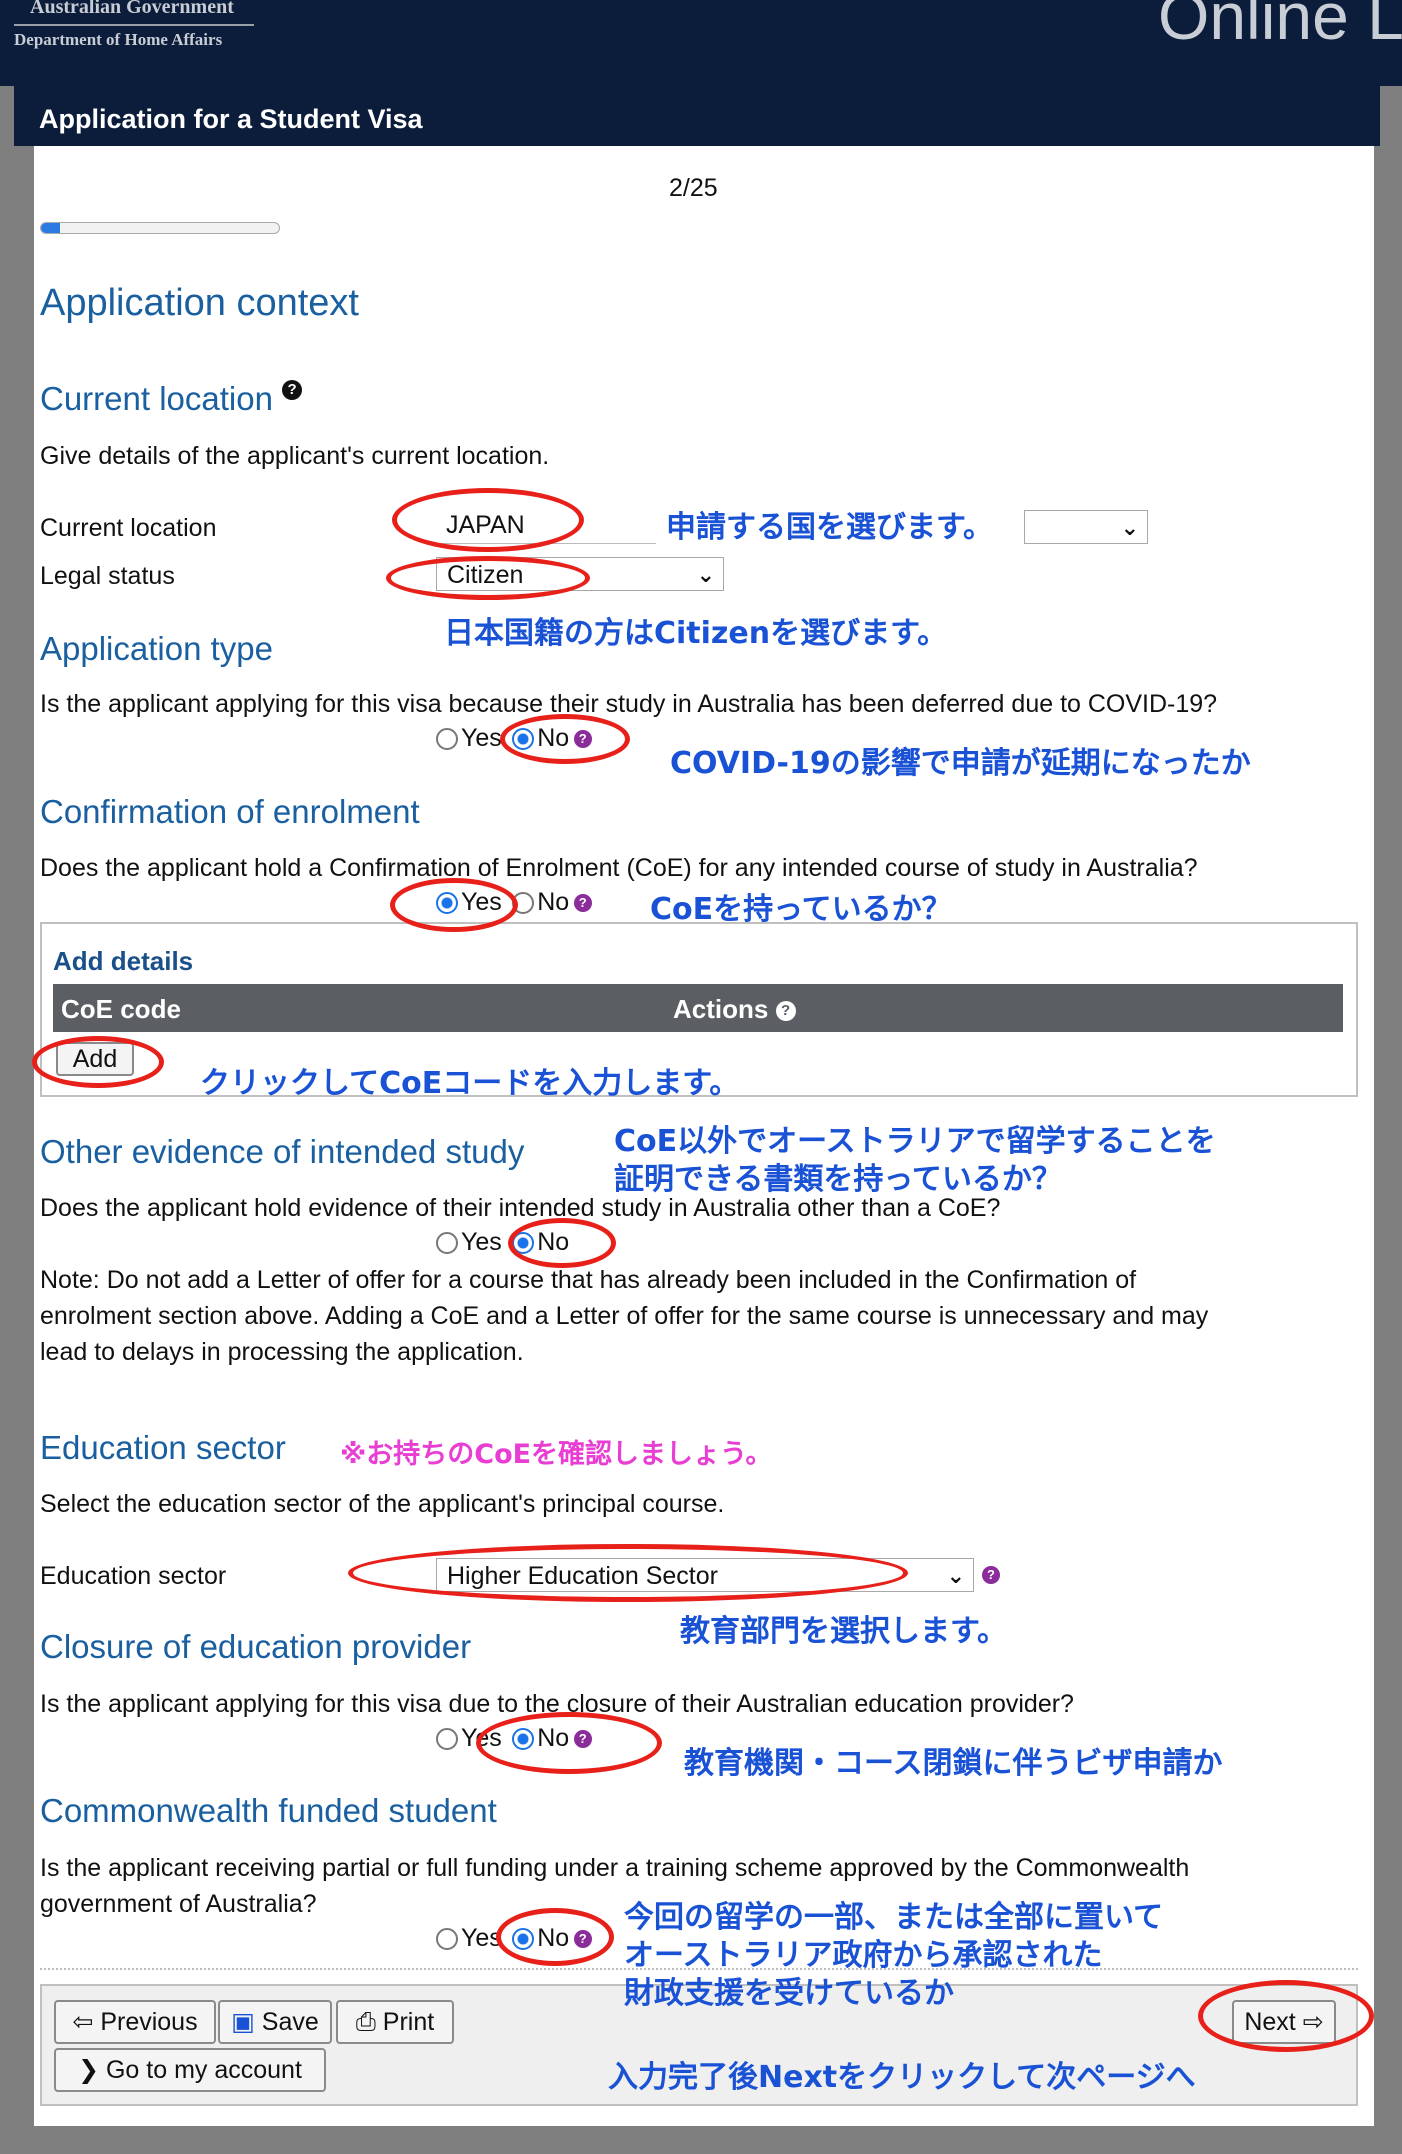  I want to click on commonwealth-radios: Yes No ?, so click(514, 1938).